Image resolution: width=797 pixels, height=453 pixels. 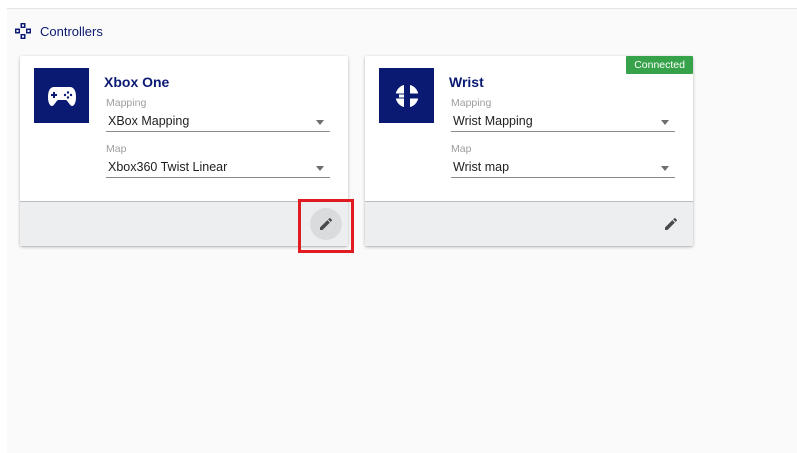 What do you see at coordinates (563, 167) in the screenshot?
I see `map-select: Wrist map` at bounding box center [563, 167].